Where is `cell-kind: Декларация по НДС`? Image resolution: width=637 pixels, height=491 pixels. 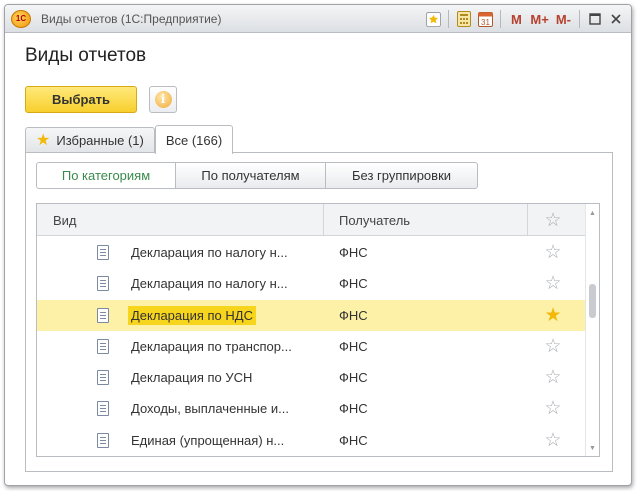 cell-kind: Декларация по НДС is located at coordinates (192, 315).